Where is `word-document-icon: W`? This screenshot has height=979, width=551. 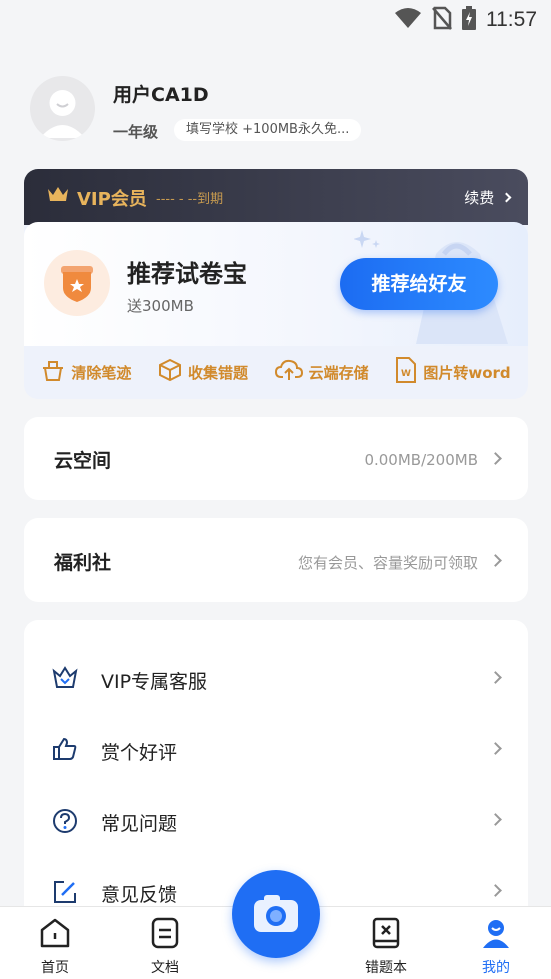
word-document-icon: W is located at coordinates (406, 372).